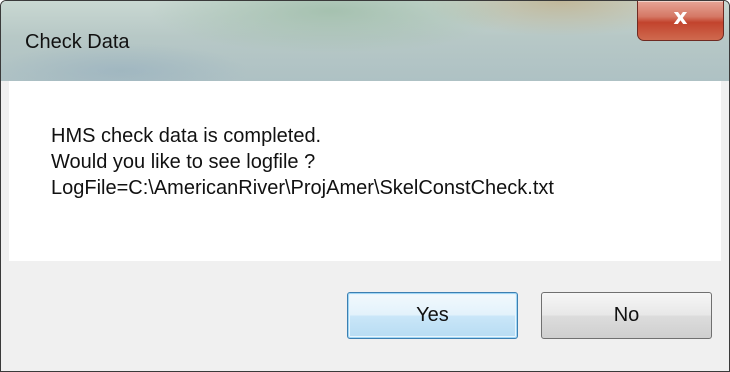  Describe the element at coordinates (680, 17) in the screenshot. I see `close-icon: x` at that location.